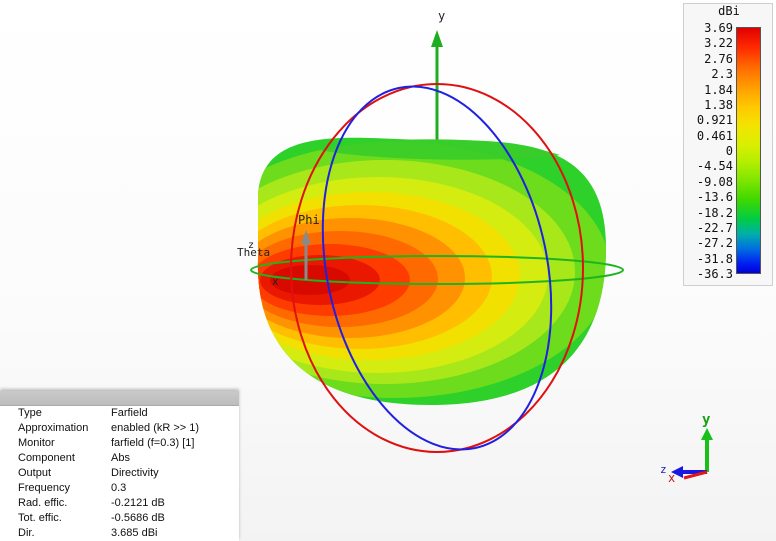  What do you see at coordinates (729, 151) in the screenshot?
I see `legend-label: 0` at bounding box center [729, 151].